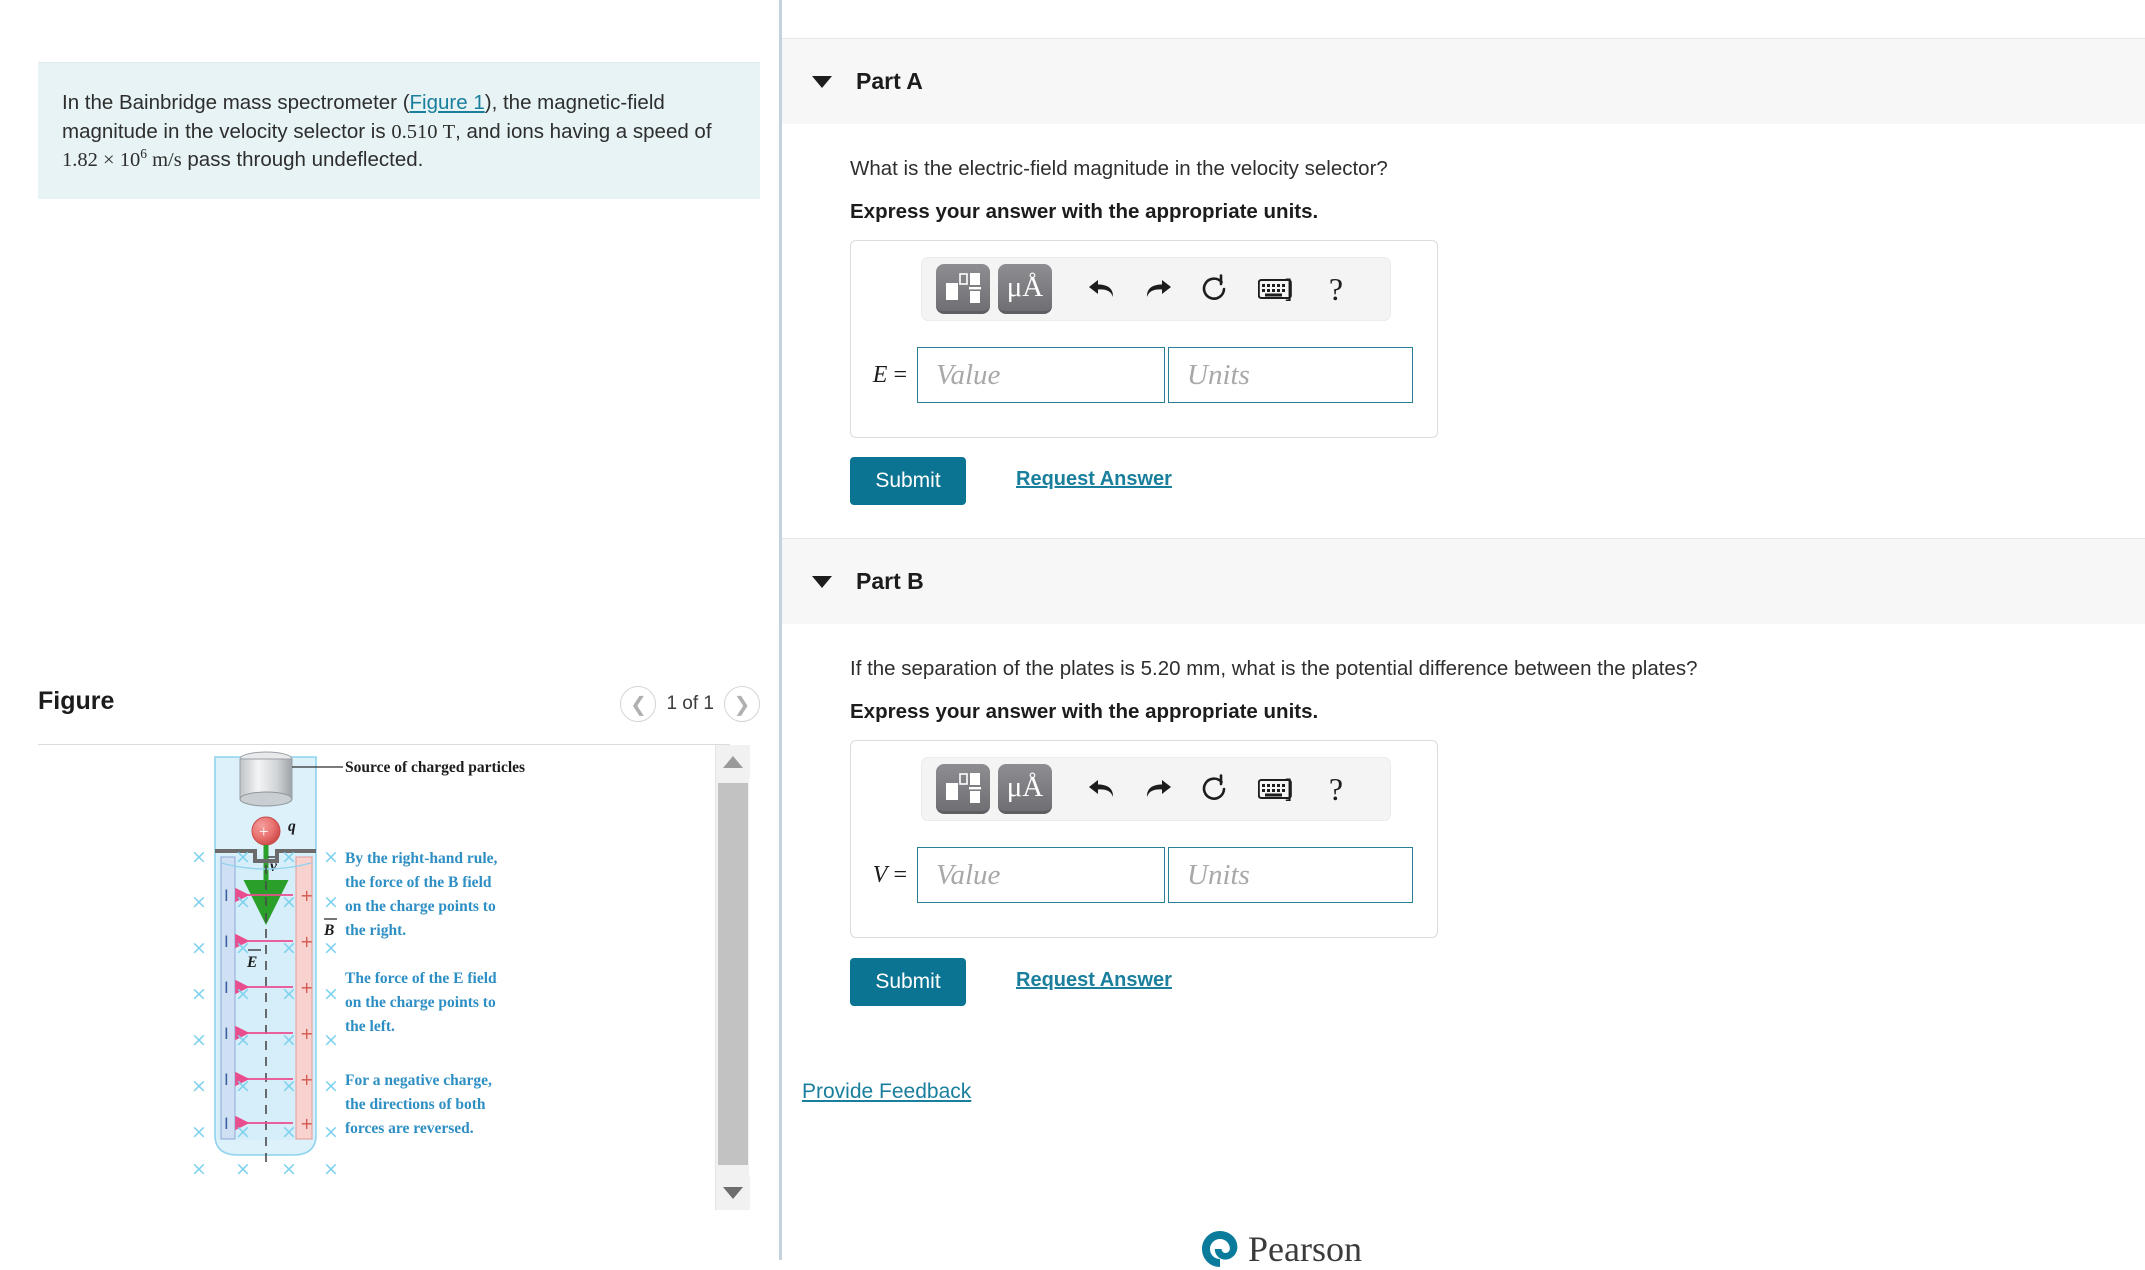 This screenshot has height=1270, width=2145. Describe the element at coordinates (109, 160) in the screenshot. I see `speed-multiply-sign: ×` at that location.